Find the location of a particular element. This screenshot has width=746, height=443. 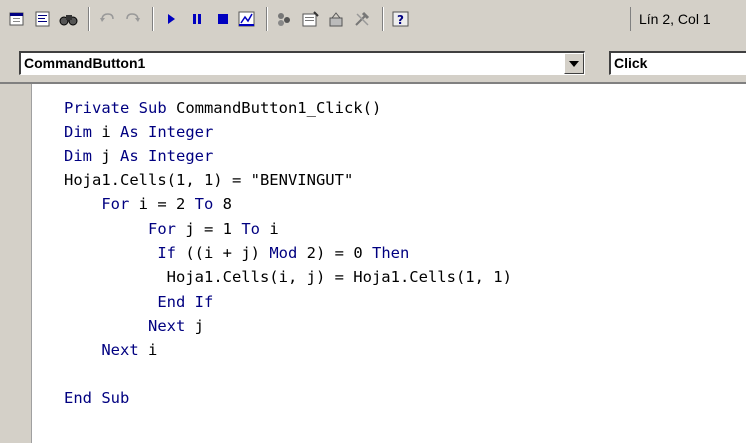

find-icon is located at coordinates (69, 19).